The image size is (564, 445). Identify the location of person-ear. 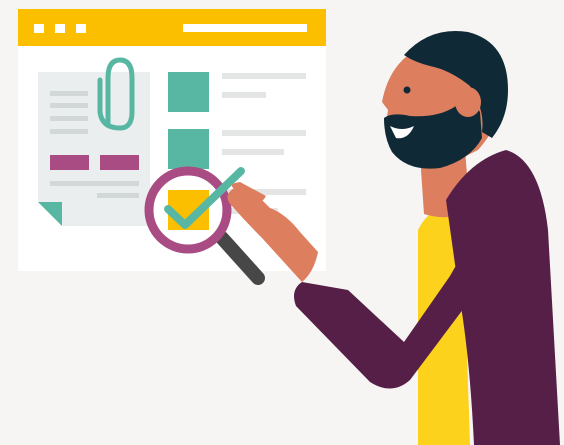
(468, 102).